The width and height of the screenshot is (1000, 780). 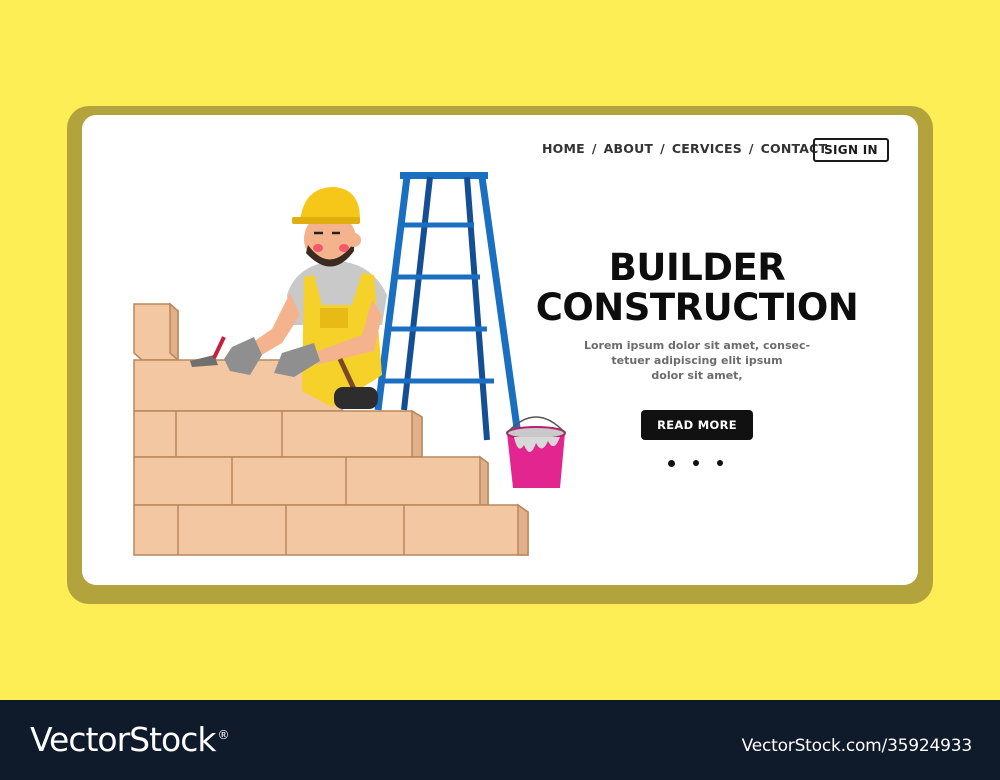 I want to click on hero-description-line-1: Lorem ipsum dolor sit amet, consec-, so click(x=697, y=345).